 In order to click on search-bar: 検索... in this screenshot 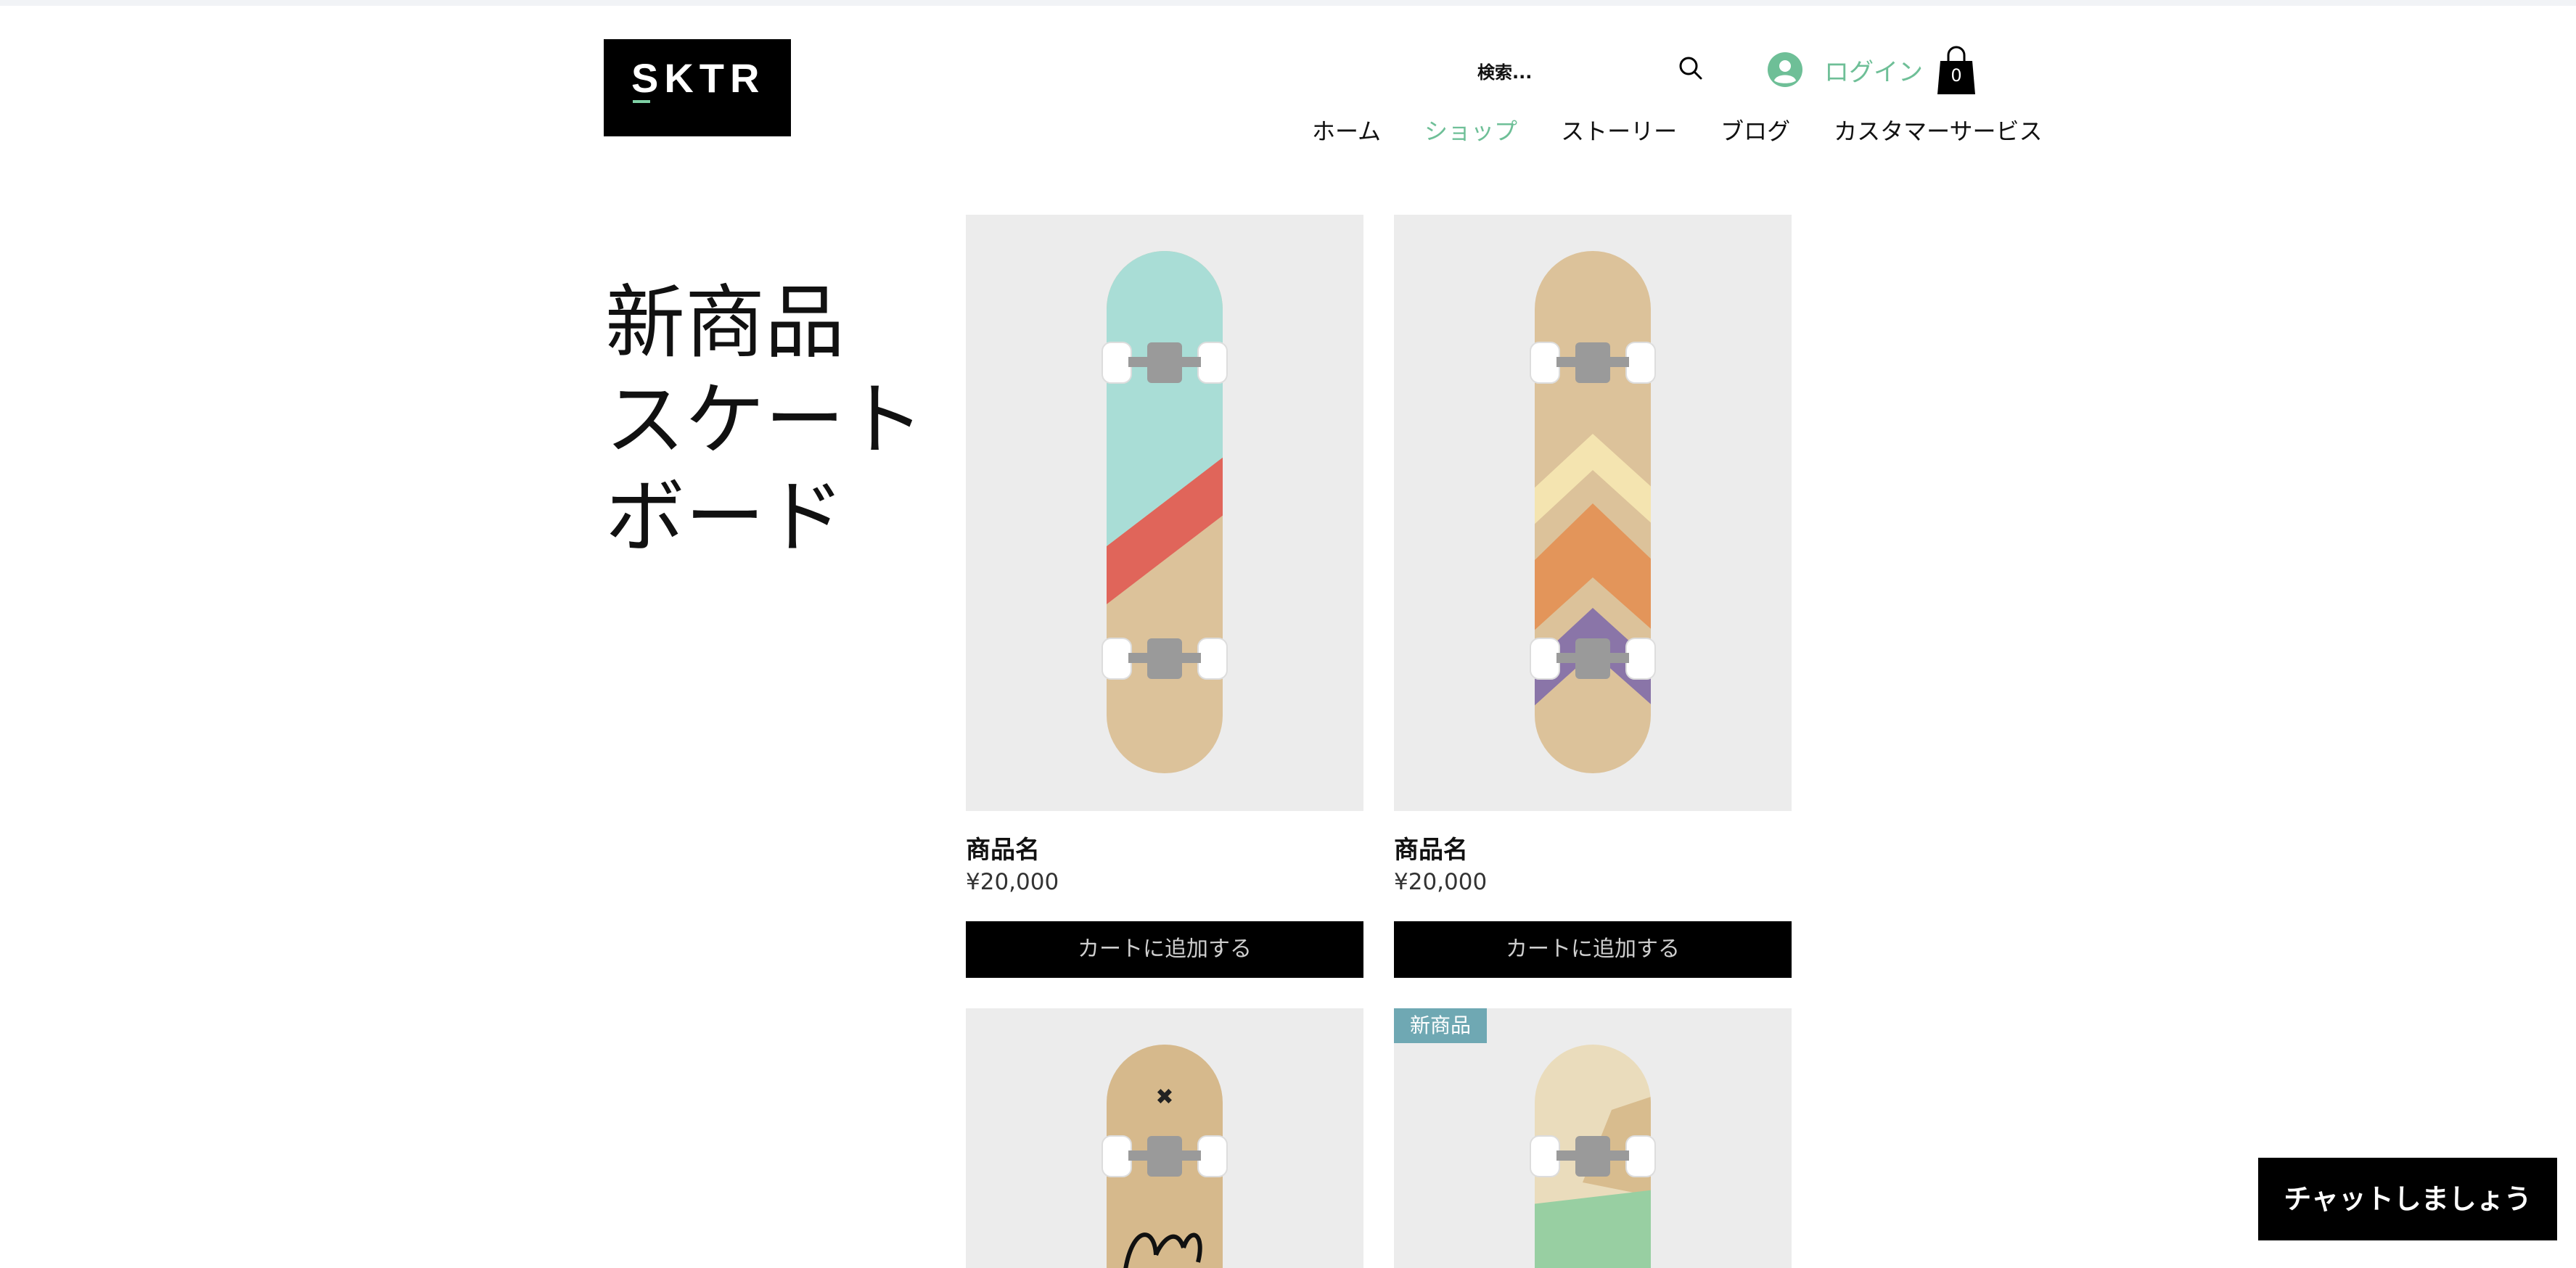, I will do `click(1592, 69)`.